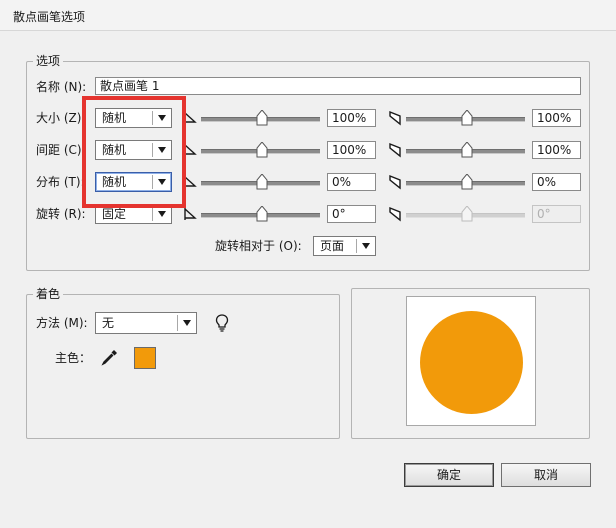  Describe the element at coordinates (449, 475) in the screenshot. I see `ok-button: 确定` at that location.